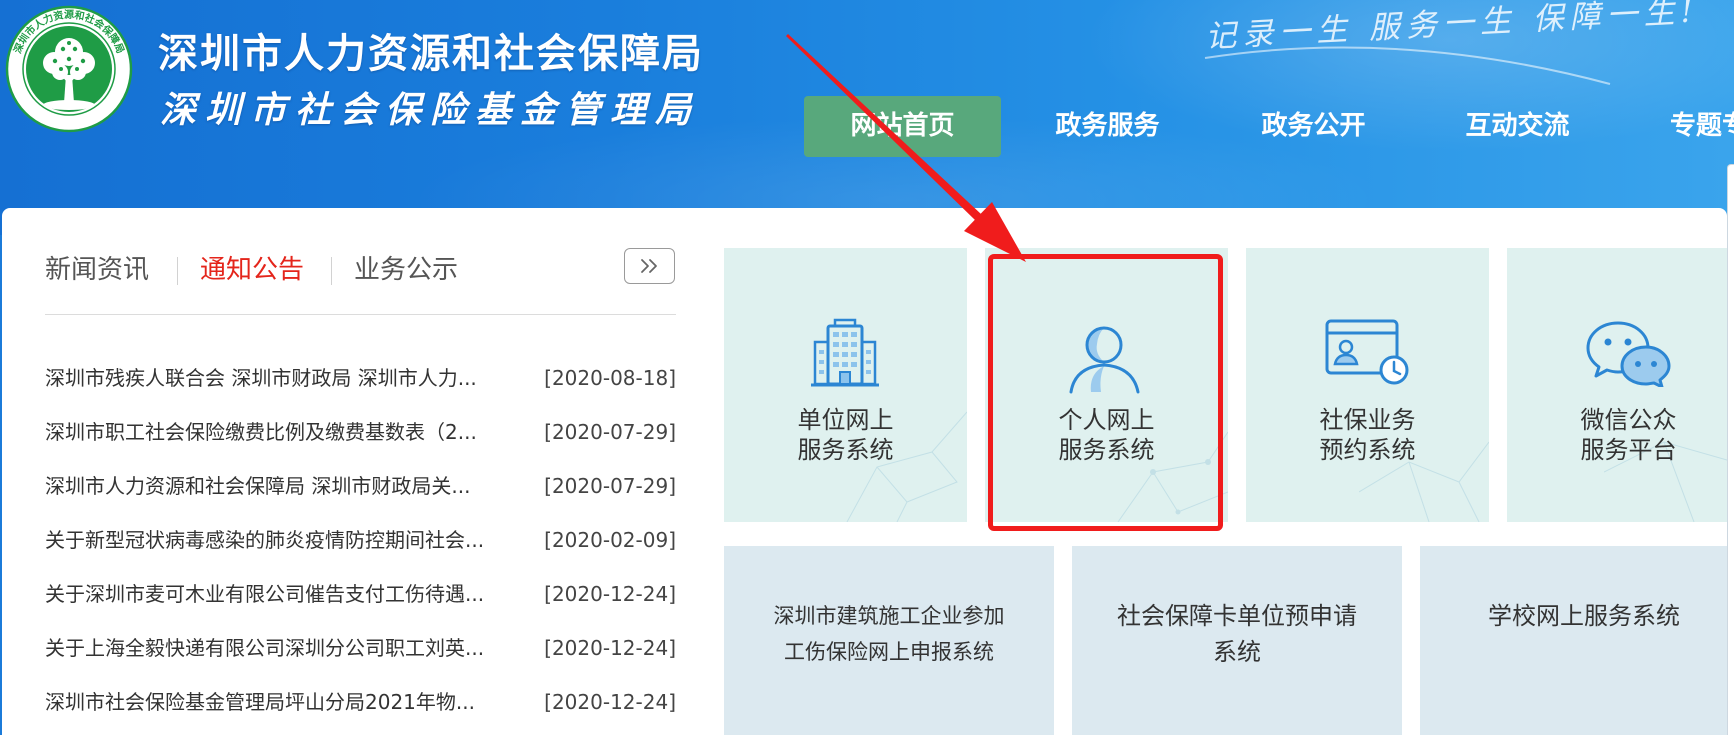  What do you see at coordinates (252, 270) in the screenshot?
I see `tab-notices: 通知公告` at bounding box center [252, 270].